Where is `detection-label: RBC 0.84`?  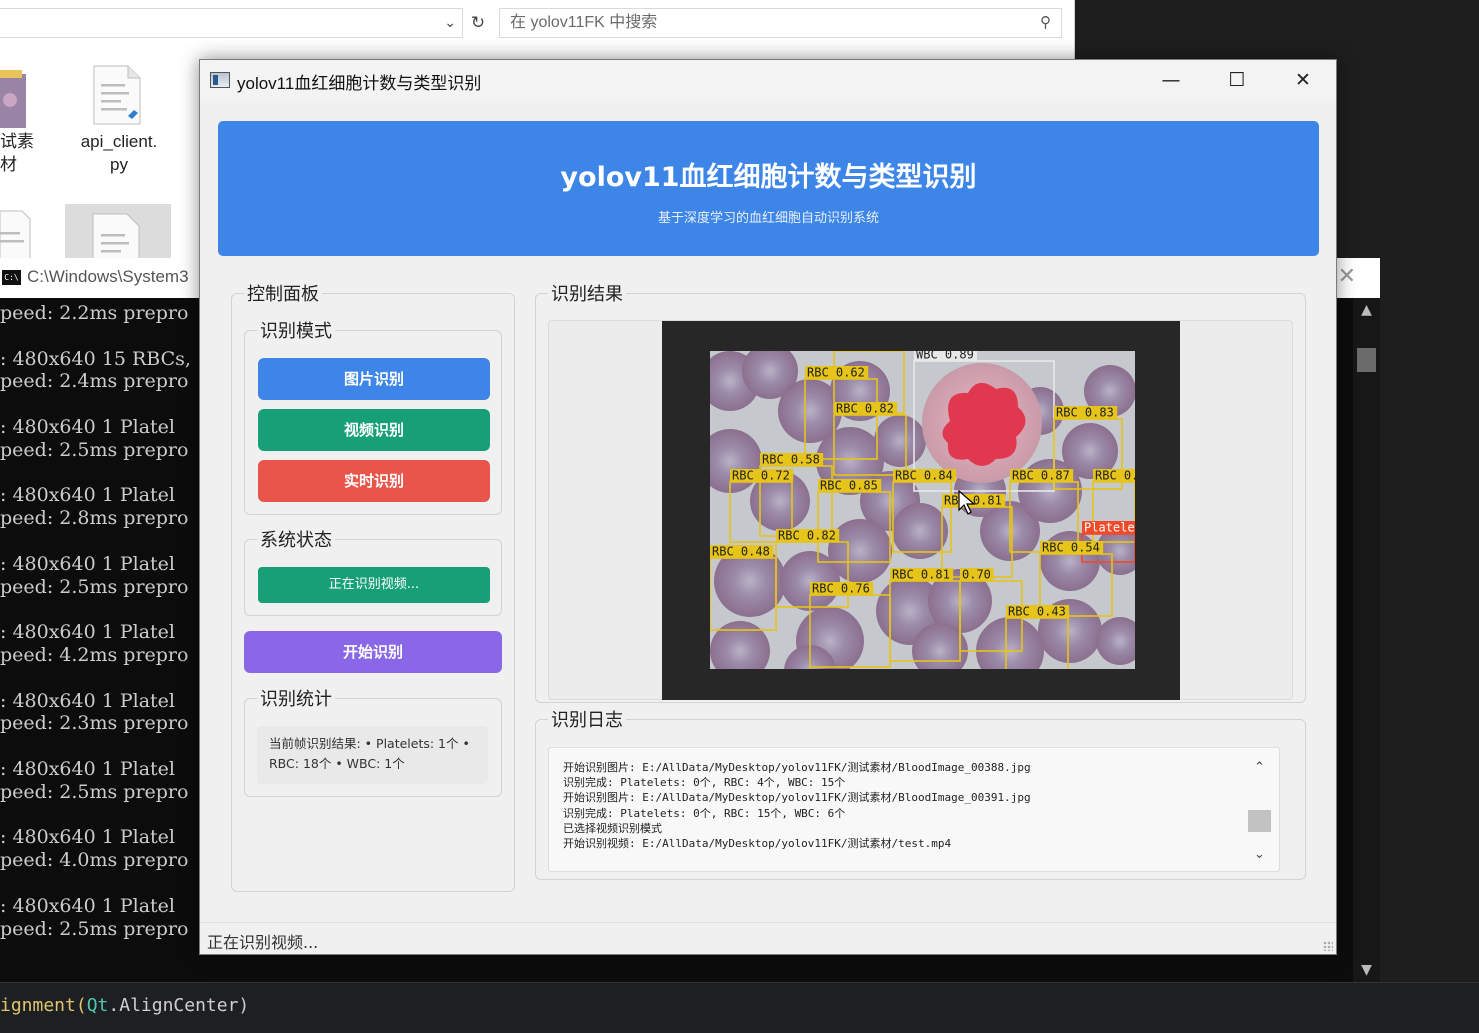 detection-label: RBC 0.84 is located at coordinates (924, 476).